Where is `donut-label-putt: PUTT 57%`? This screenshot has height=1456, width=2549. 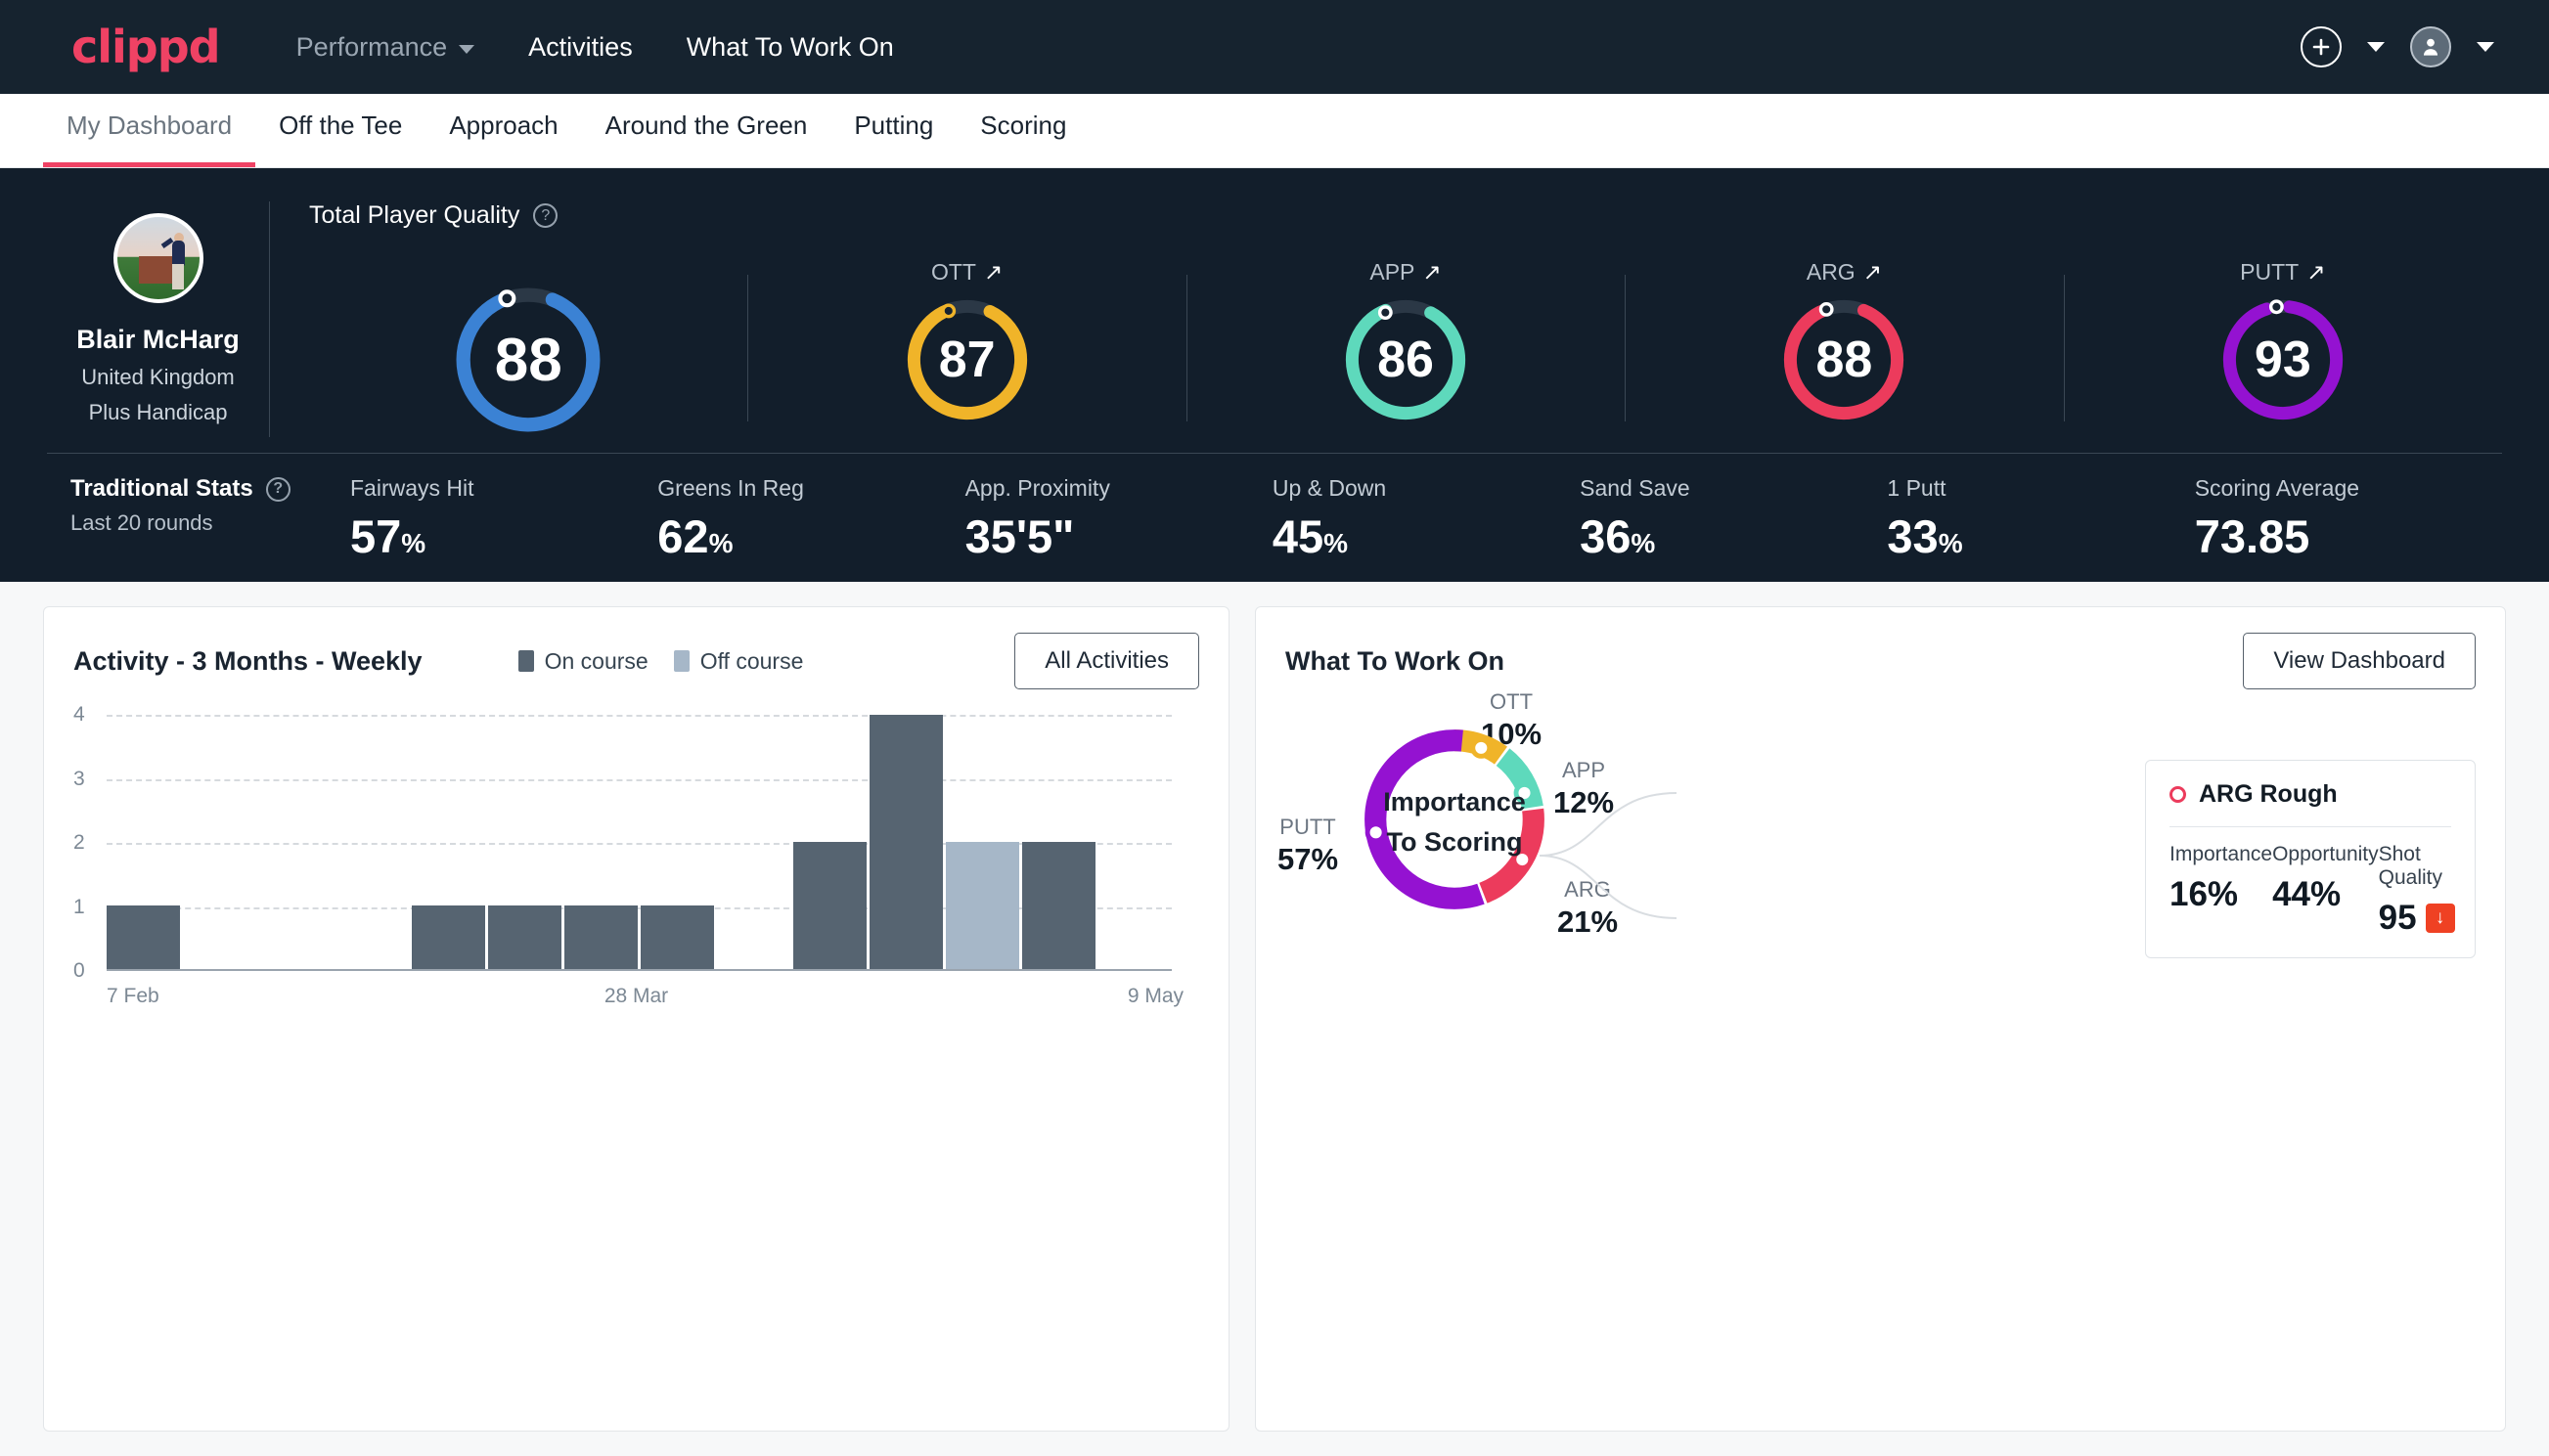
donut-label-putt: PUTT 57% is located at coordinates (1308, 846).